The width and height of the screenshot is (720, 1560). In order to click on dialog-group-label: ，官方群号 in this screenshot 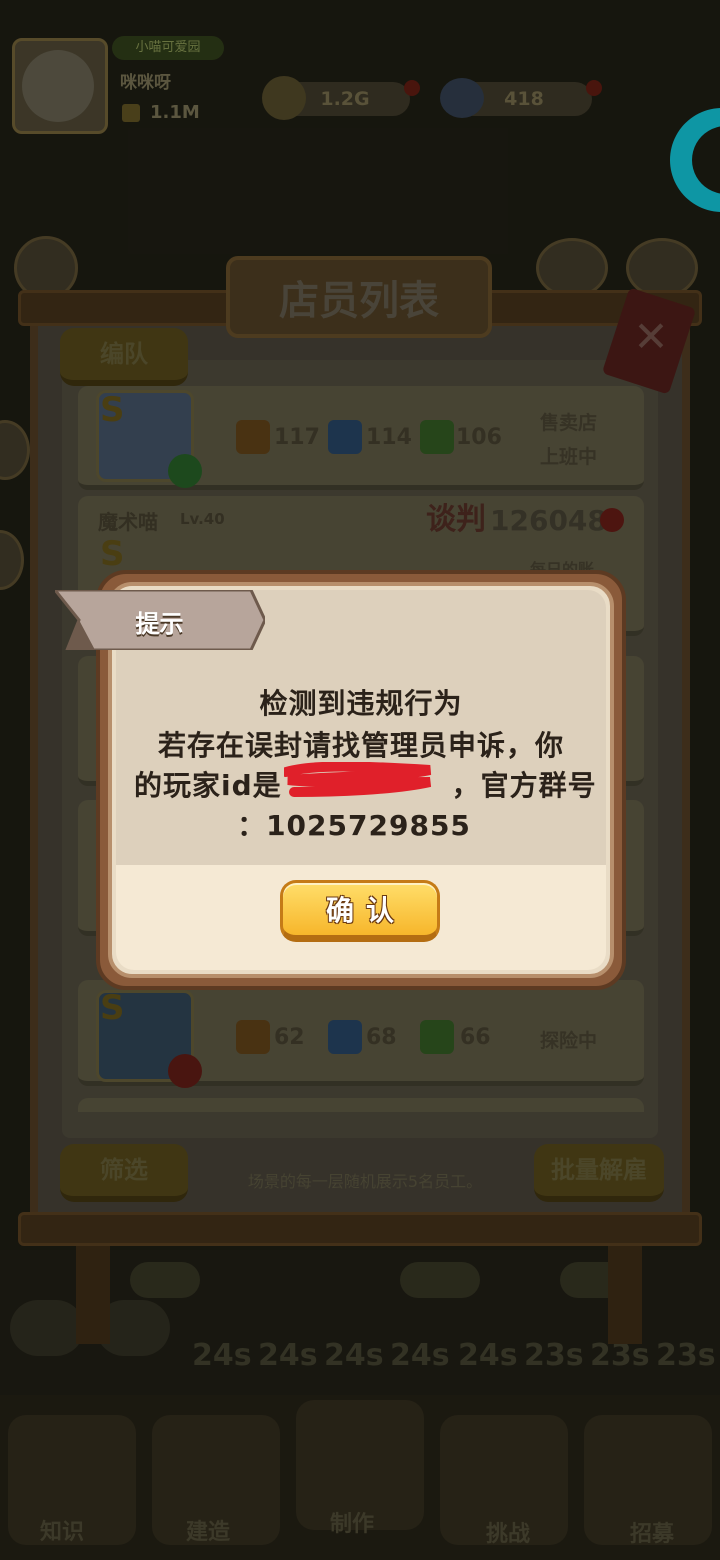, I will do `click(524, 785)`.